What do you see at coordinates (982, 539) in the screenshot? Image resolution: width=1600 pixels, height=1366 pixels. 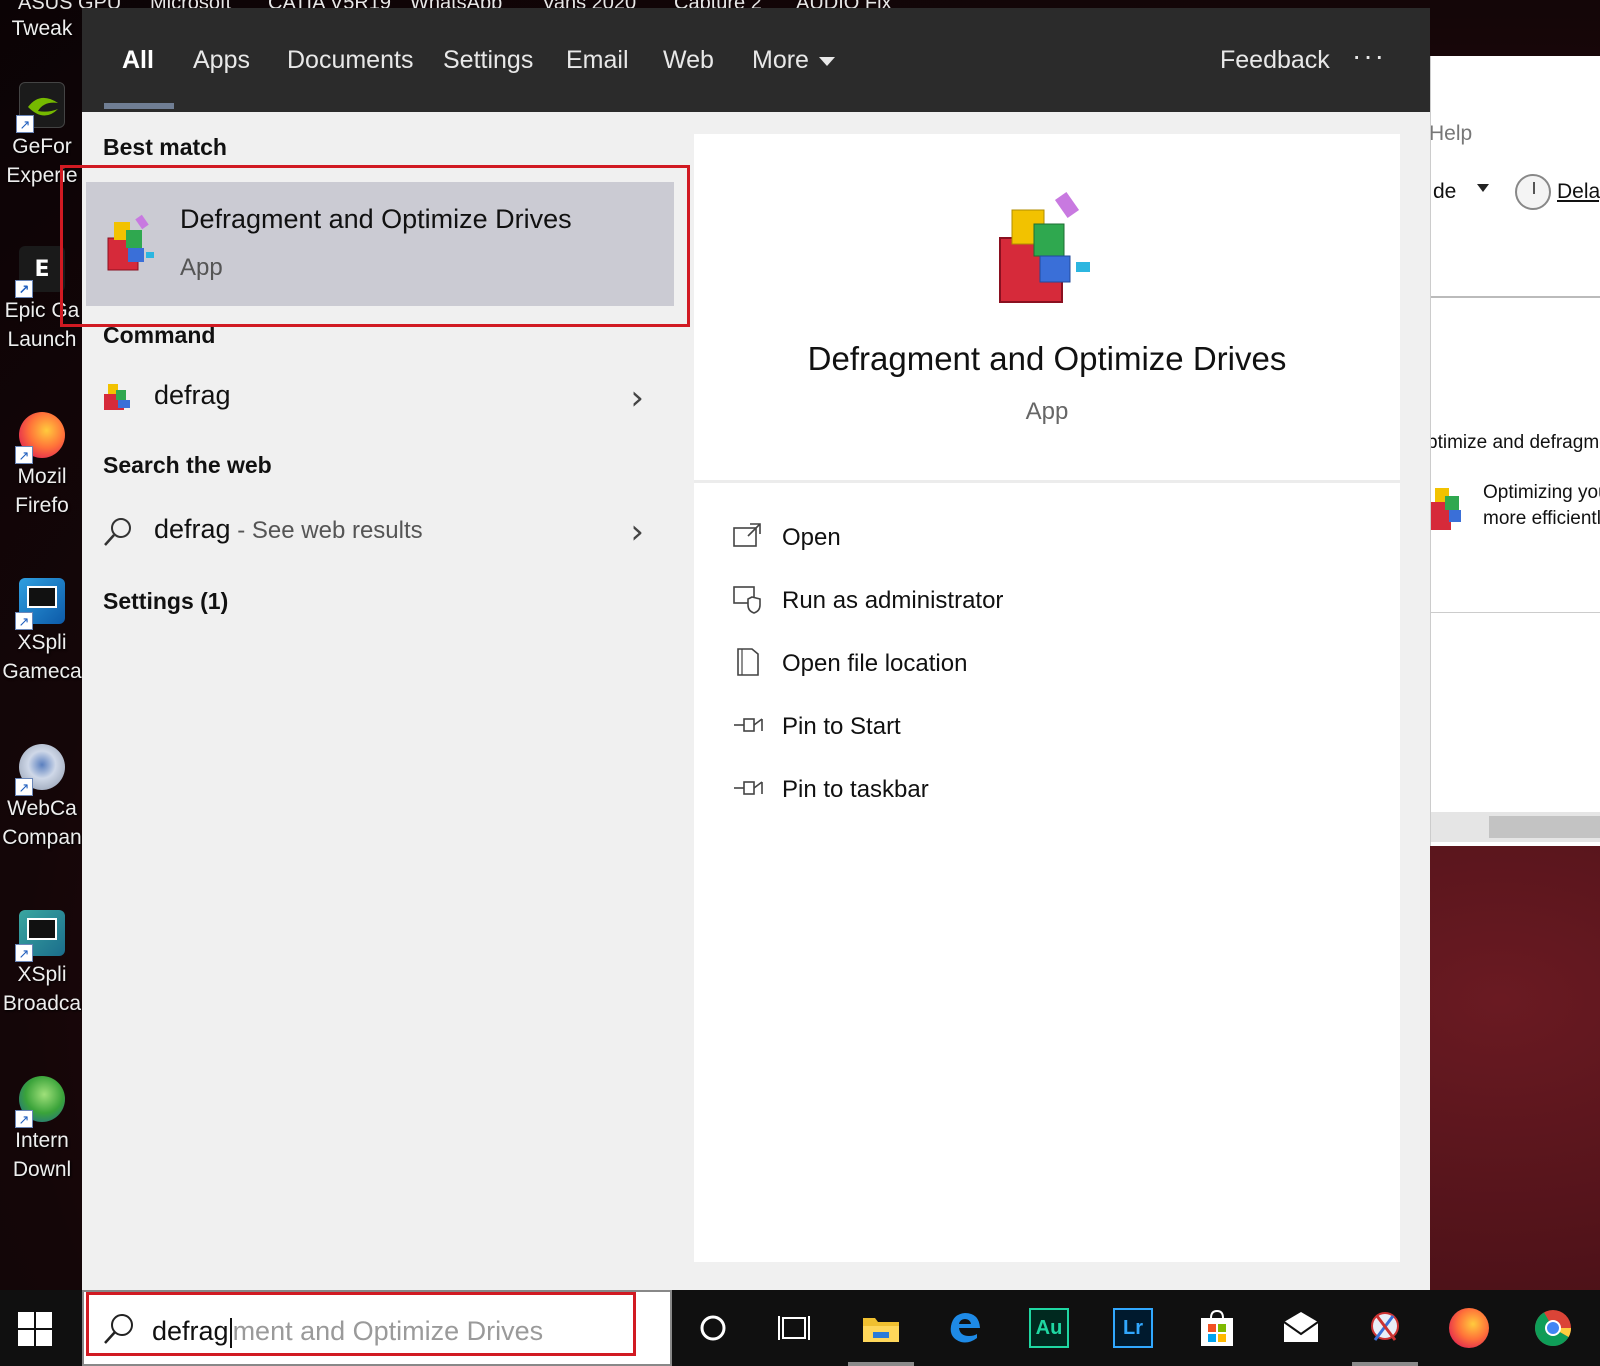 I see `action-open: Open` at bounding box center [982, 539].